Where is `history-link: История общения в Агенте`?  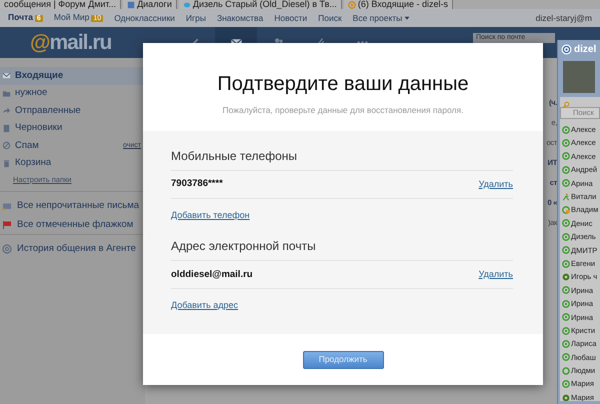 history-link: История общения в Агенте is located at coordinates (72, 248).